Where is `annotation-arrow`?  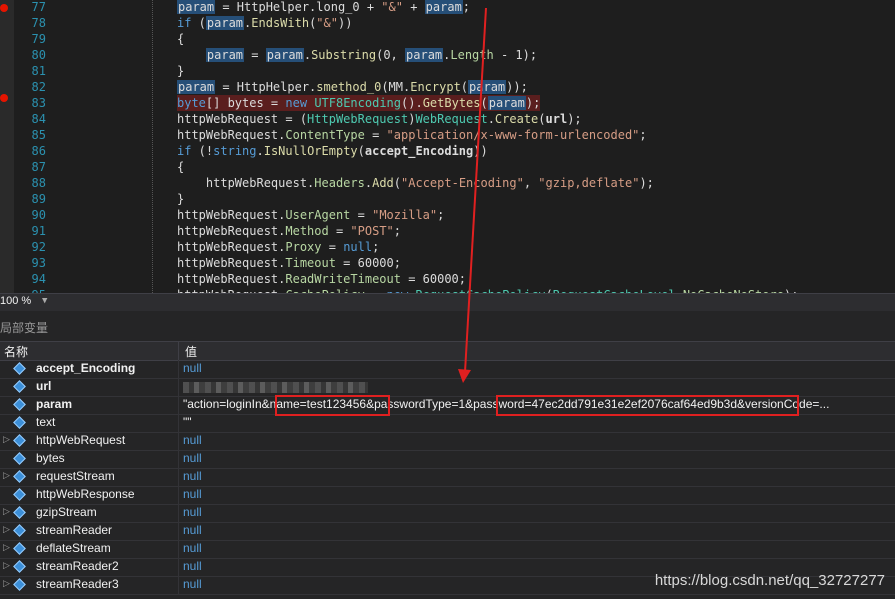 annotation-arrow is located at coordinates (472, 195).